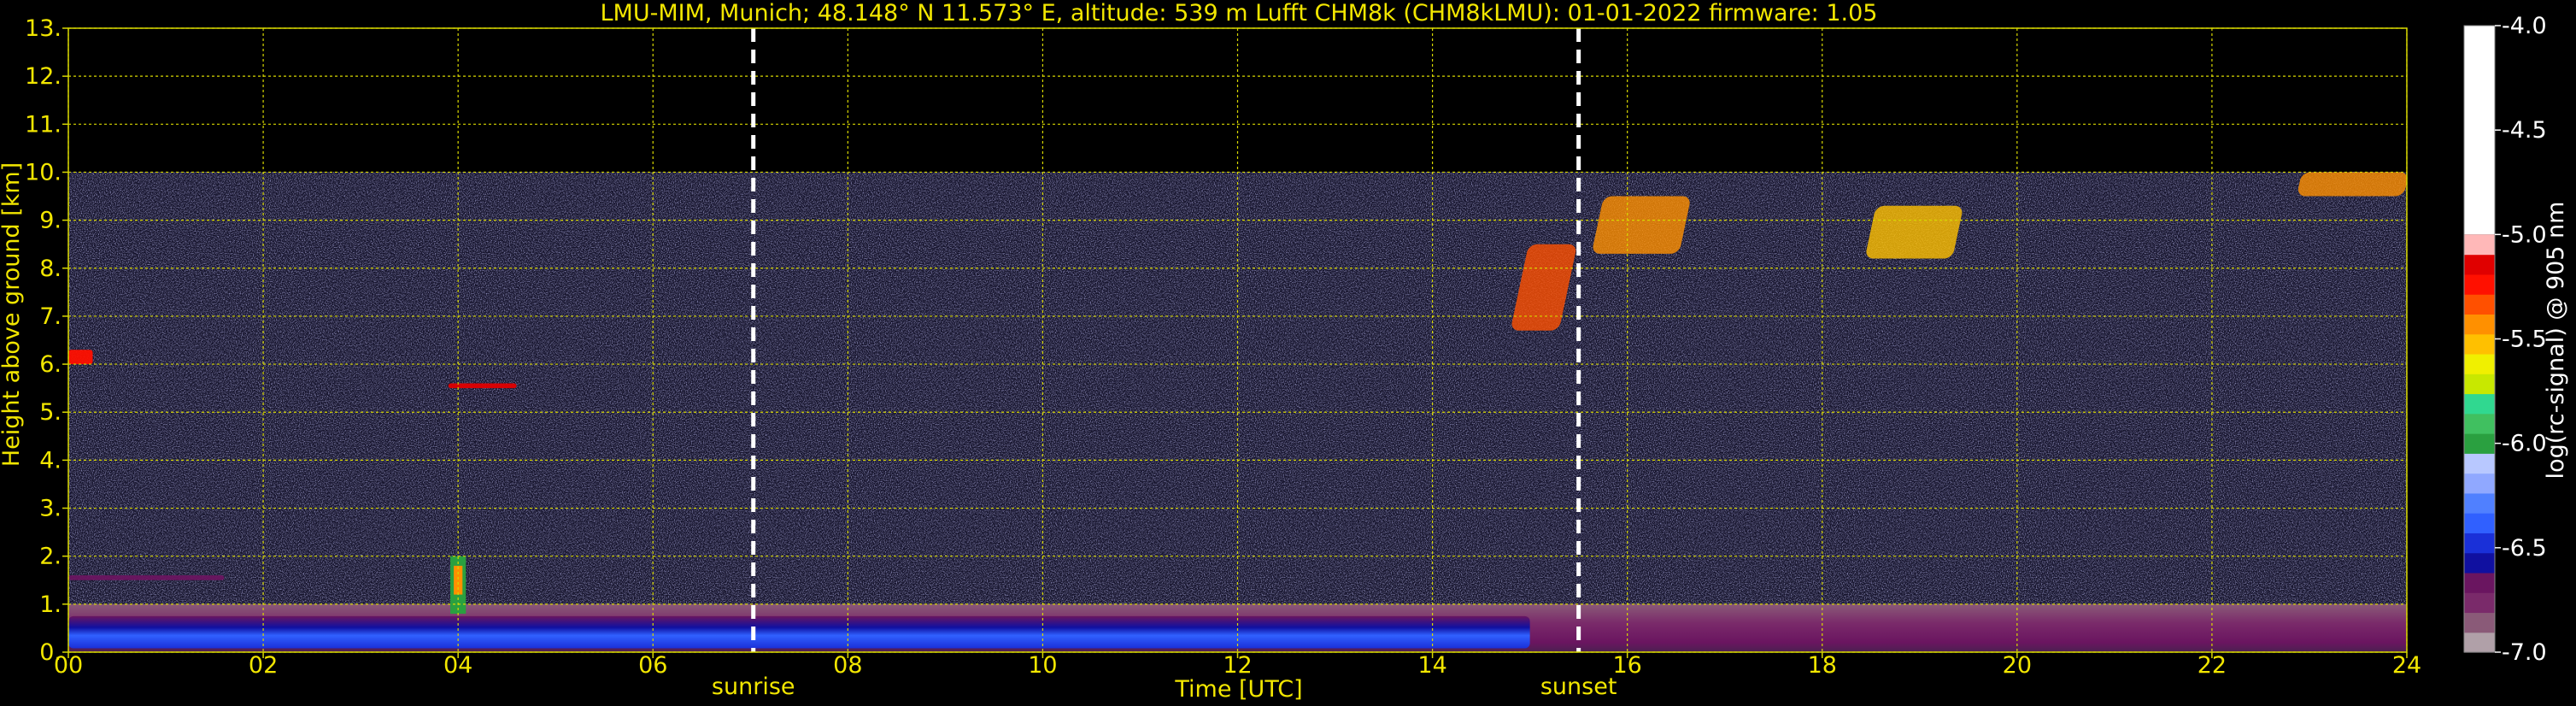 The width and height of the screenshot is (2576, 706). Describe the element at coordinates (652, 665) in the screenshot. I see `x-tick-label: 06` at that location.